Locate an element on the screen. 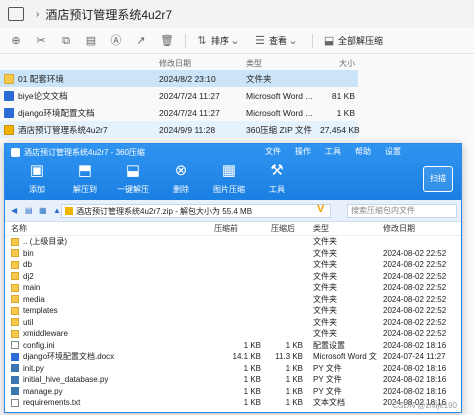 This screenshot has width=474, height=415. watermark: CSDN @zhiije190 is located at coordinates (424, 405).